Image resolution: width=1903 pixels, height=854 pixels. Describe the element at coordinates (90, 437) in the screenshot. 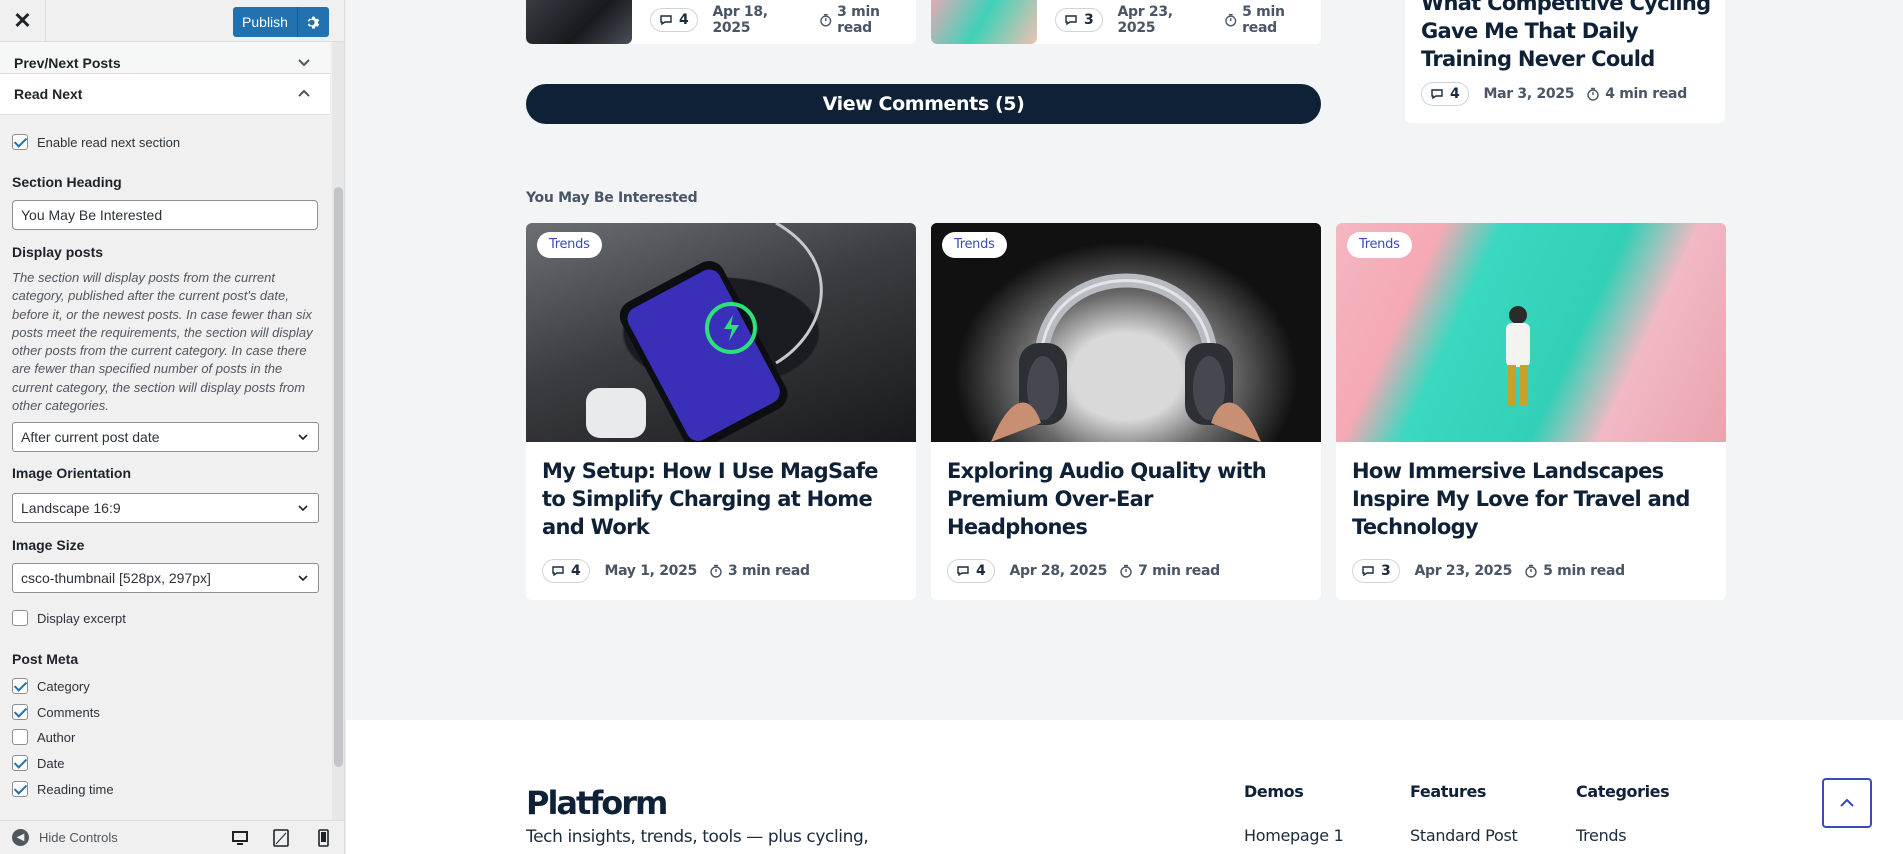

I see `select-value: After current post date` at that location.